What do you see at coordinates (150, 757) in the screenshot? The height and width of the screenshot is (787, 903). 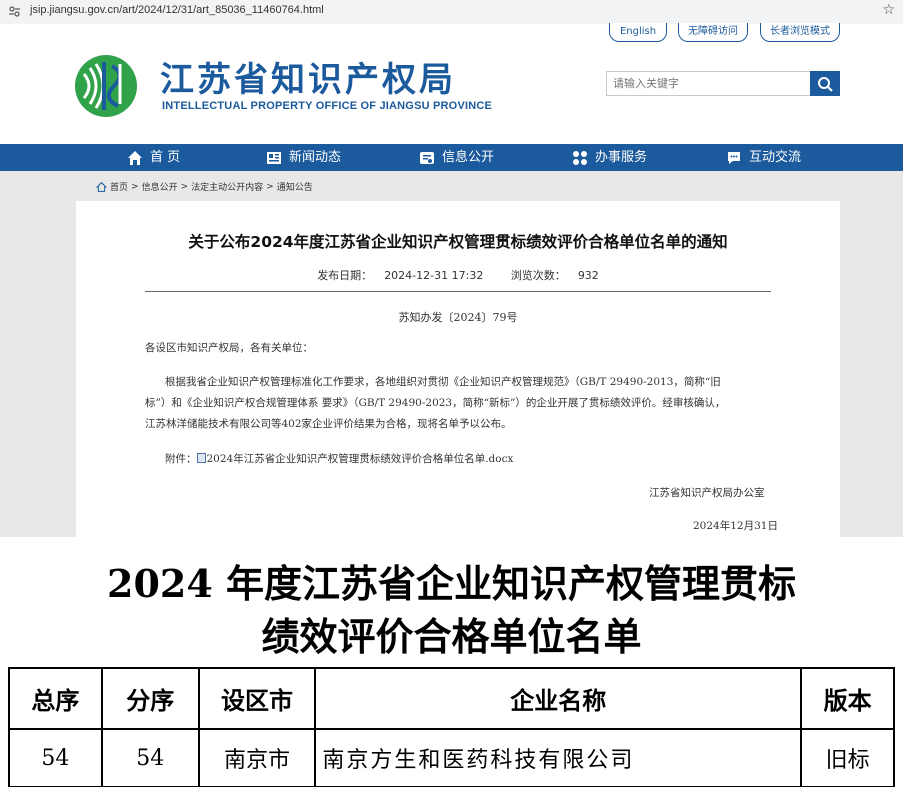 I see `cell-sub-no: 54` at bounding box center [150, 757].